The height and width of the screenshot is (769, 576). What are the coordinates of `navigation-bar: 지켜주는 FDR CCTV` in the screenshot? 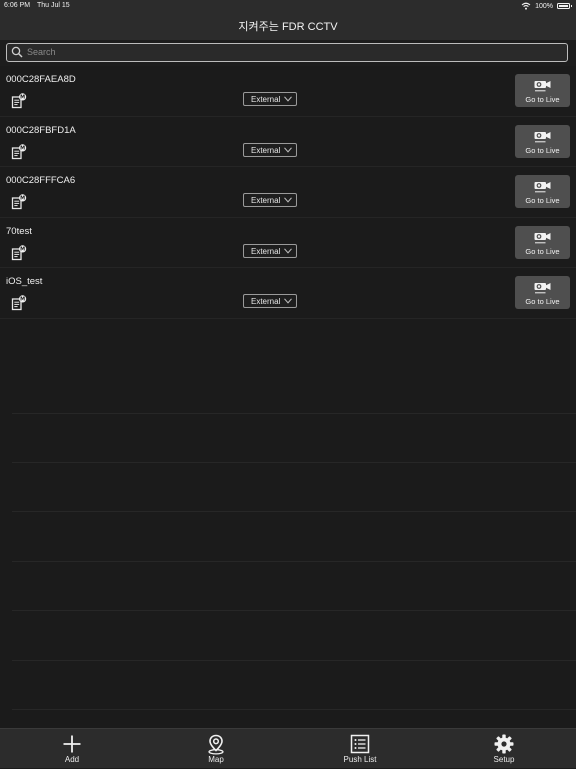 It's located at (288, 26).